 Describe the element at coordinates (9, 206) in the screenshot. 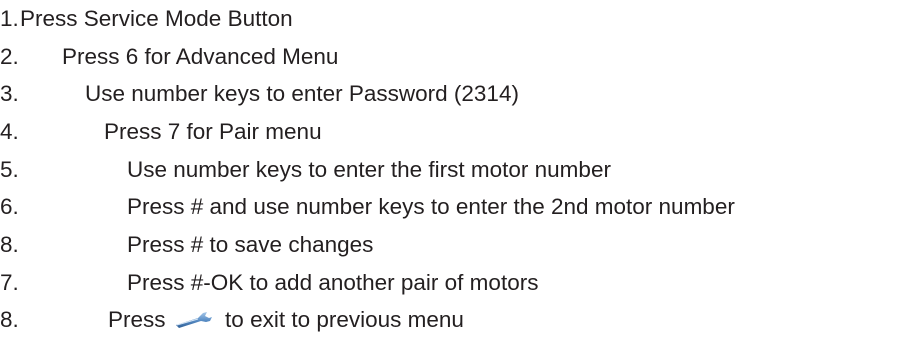

I see `step-number: 6.` at that location.